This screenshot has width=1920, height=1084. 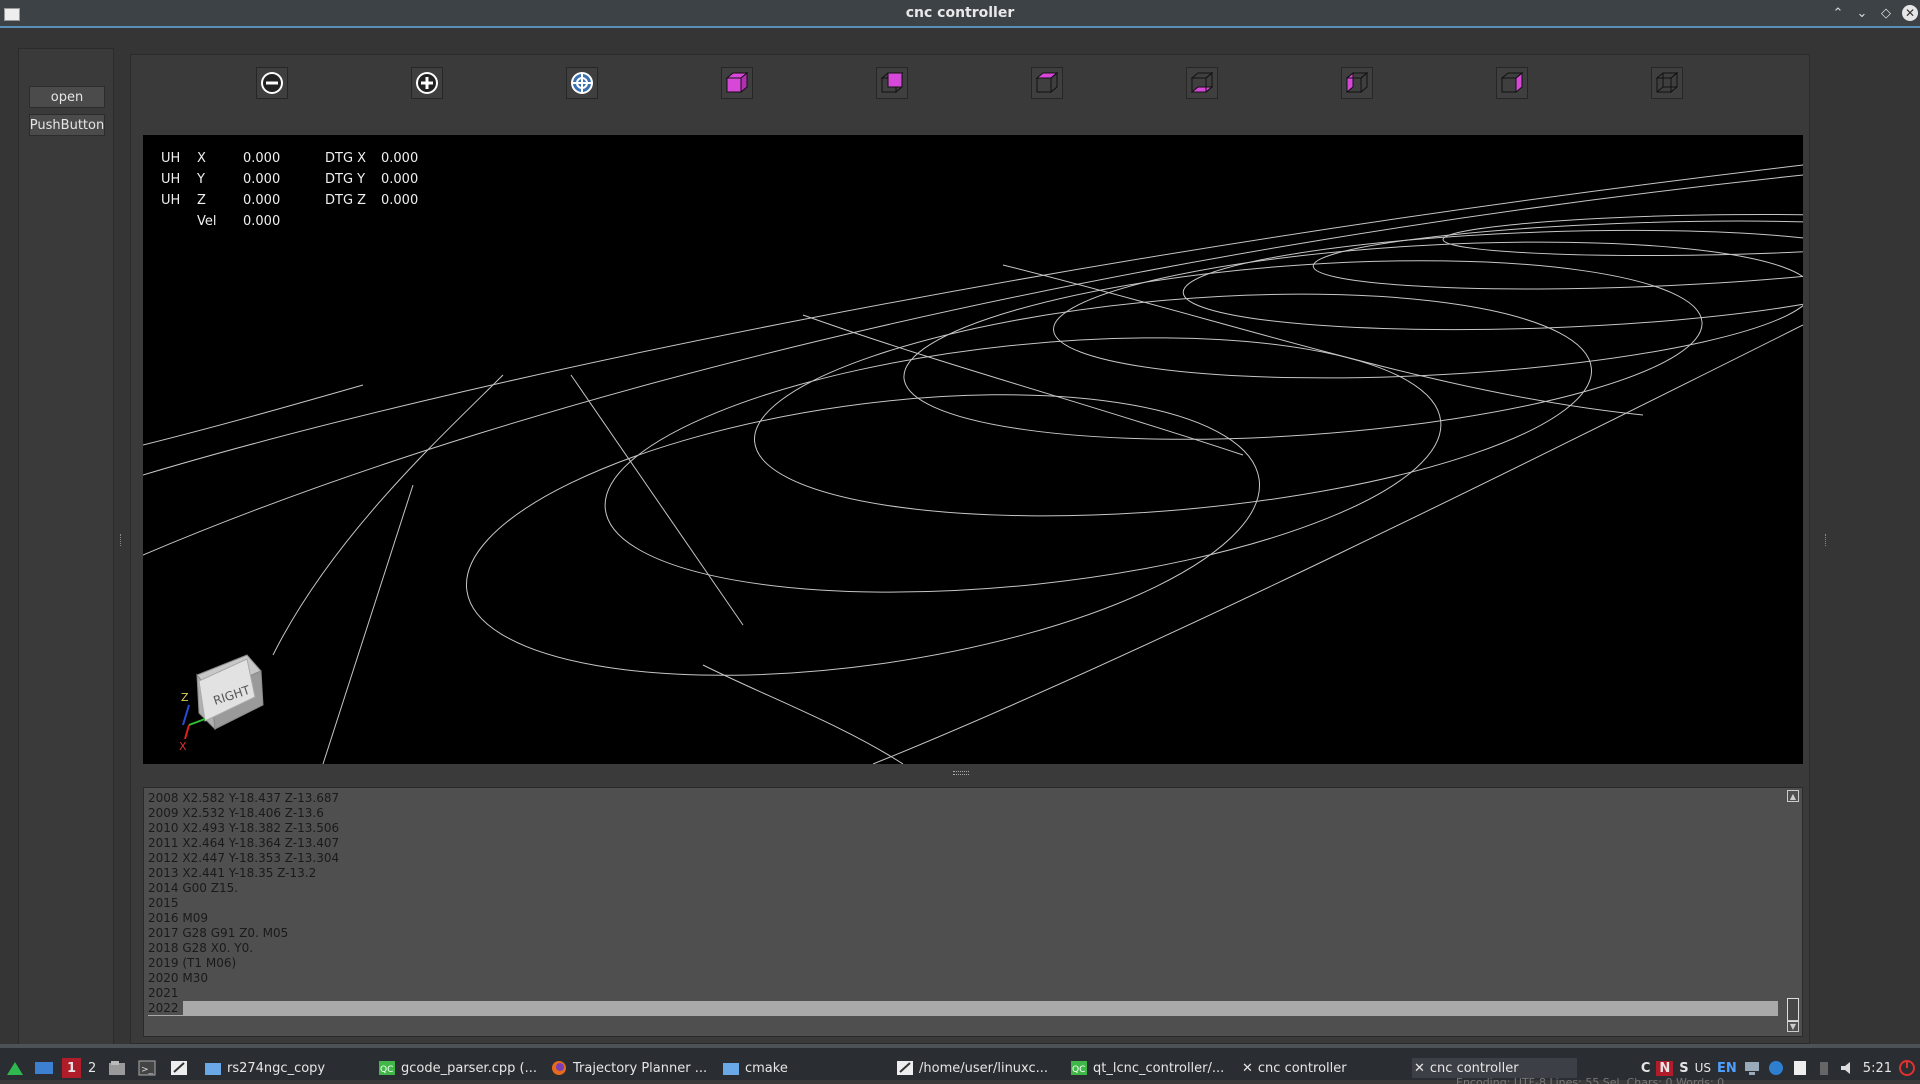 What do you see at coordinates (963, 903) in the screenshot?
I see `gcode-line: 2015` at bounding box center [963, 903].